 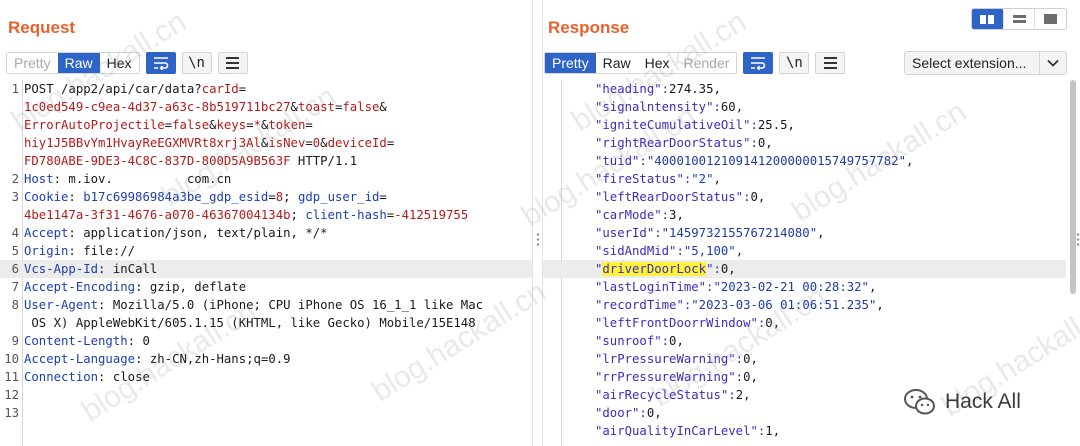 What do you see at coordinates (804, 251) in the screenshot?
I see `response-code-line: "sidAndMid":"5,100",` at bounding box center [804, 251].